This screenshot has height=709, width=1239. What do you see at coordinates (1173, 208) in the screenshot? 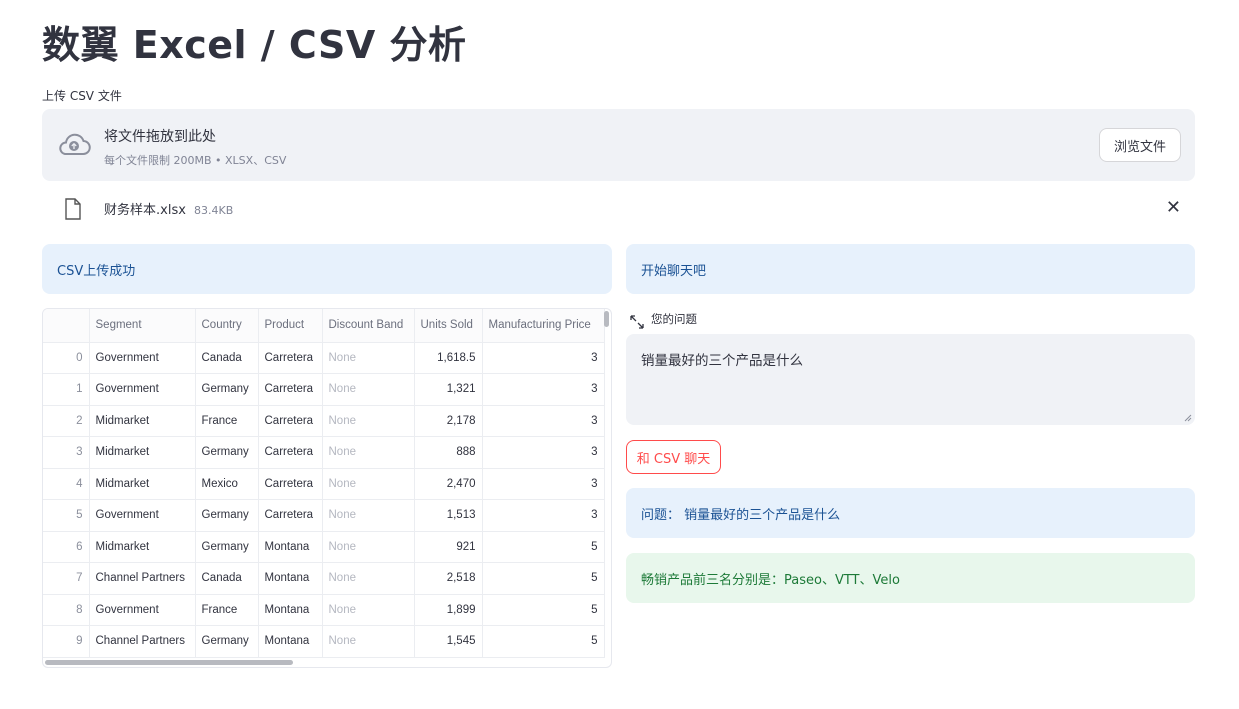
I see `close-icon: ✕` at bounding box center [1173, 208].